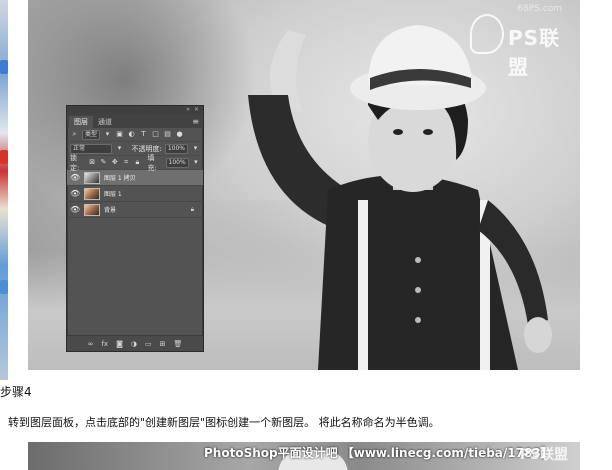  I want to click on layer-row: 👁︎ 图层 1 拷贝, so click(135, 178).